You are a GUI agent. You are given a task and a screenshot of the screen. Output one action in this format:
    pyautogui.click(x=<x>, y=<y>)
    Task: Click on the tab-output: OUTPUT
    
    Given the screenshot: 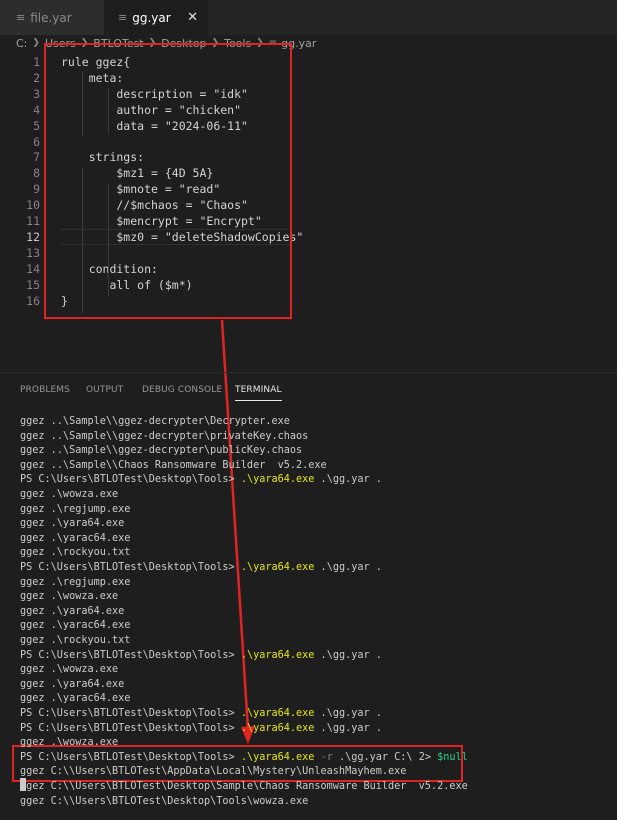 What is the action you would take?
    pyautogui.click(x=104, y=390)
    